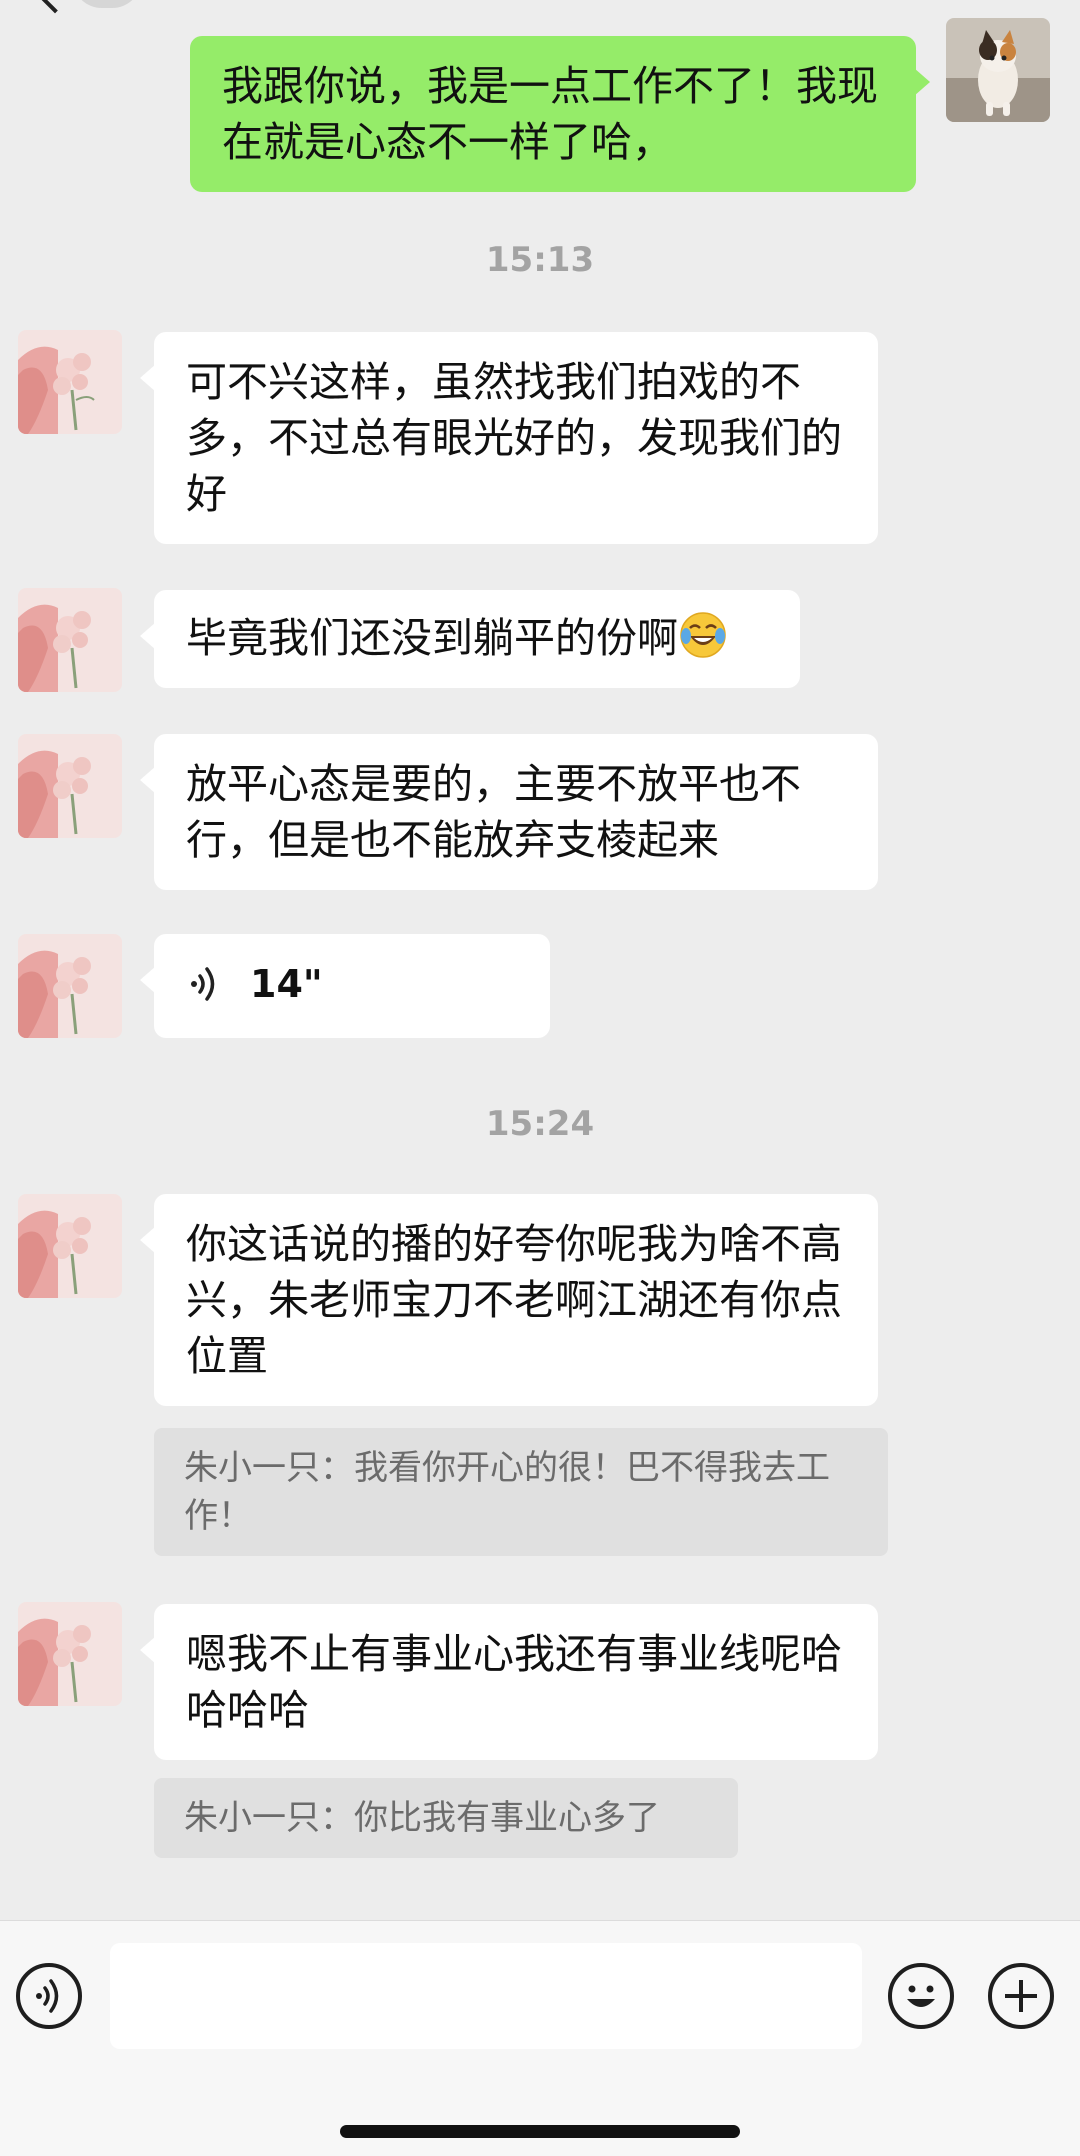 This screenshot has height=2156, width=1080. I want to click on emoji-button, so click(921, 1996).